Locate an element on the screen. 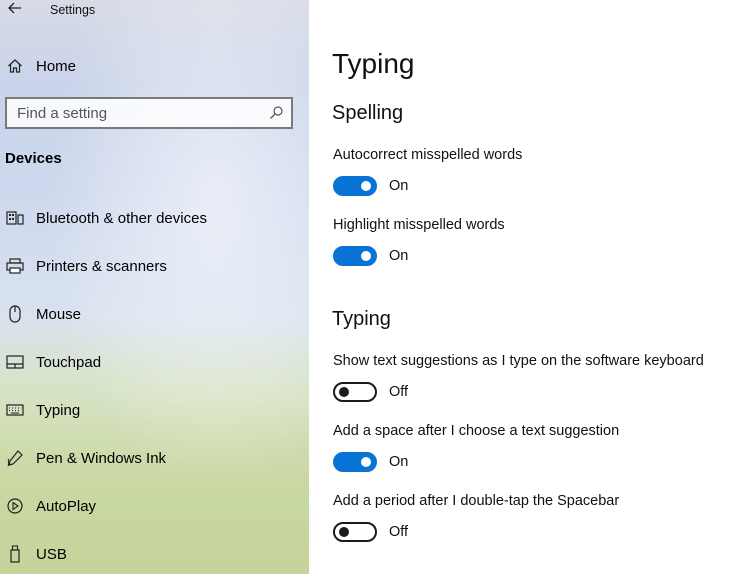  sidebar-item-label: Printers & scanners is located at coordinates (101, 266).